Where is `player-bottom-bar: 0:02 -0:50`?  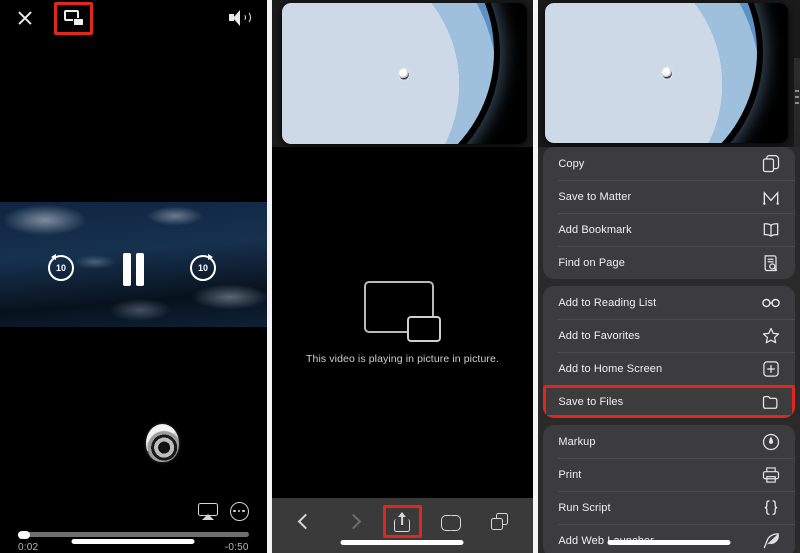 player-bottom-bar: 0:02 -0:50 is located at coordinates (133, 525).